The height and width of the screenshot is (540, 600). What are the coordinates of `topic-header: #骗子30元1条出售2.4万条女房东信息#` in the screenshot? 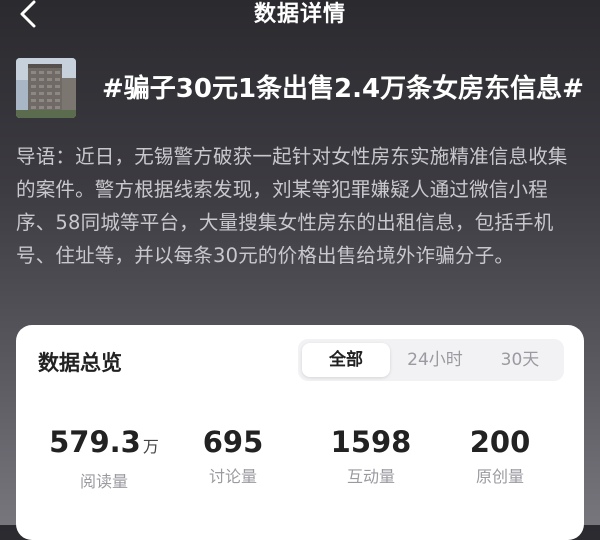 It's located at (300, 89).